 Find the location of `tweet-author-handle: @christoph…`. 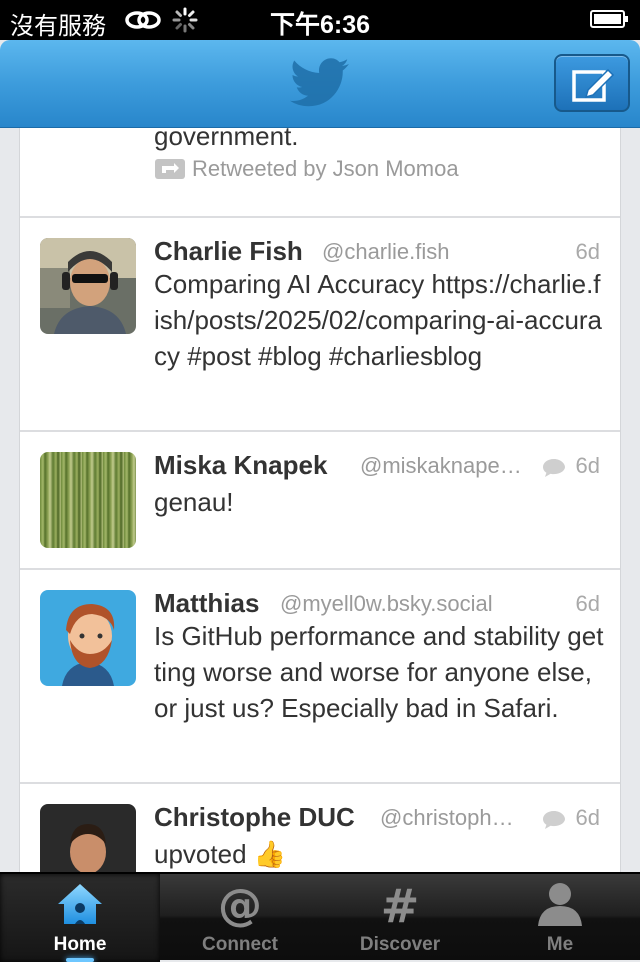

tweet-author-handle: @christoph… is located at coordinates (447, 818).